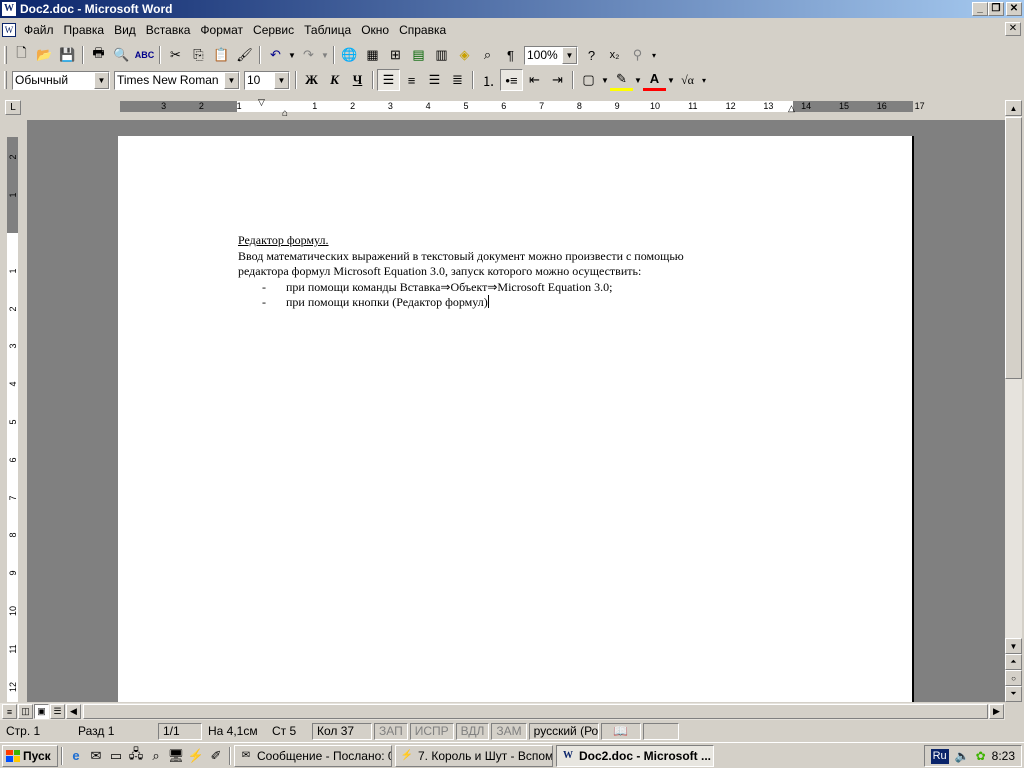 The height and width of the screenshot is (768, 1024). I want to click on status-track-changes: ИСПР, so click(431, 731).